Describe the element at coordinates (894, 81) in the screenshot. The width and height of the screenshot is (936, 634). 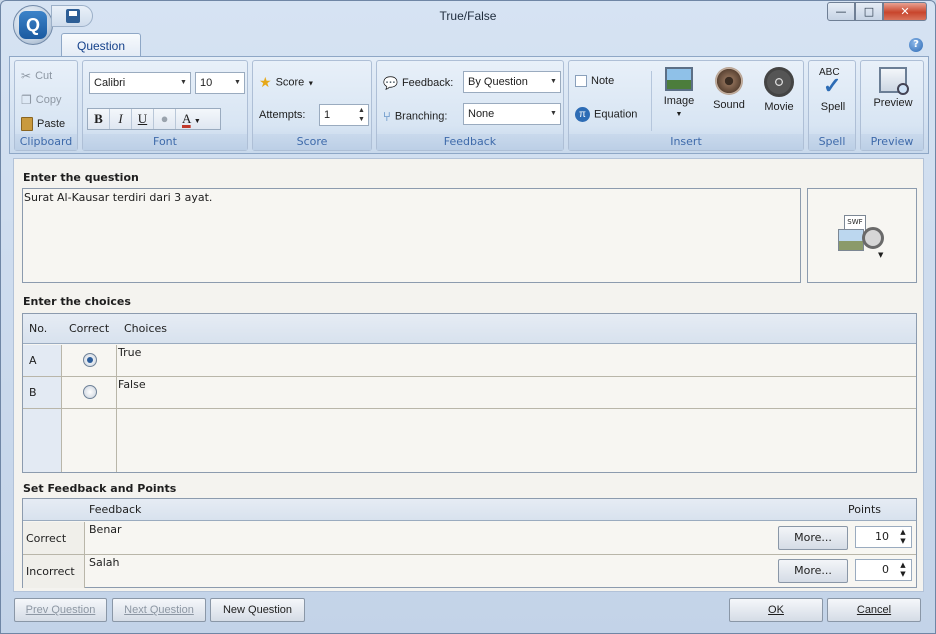
I see `preview-icon` at that location.